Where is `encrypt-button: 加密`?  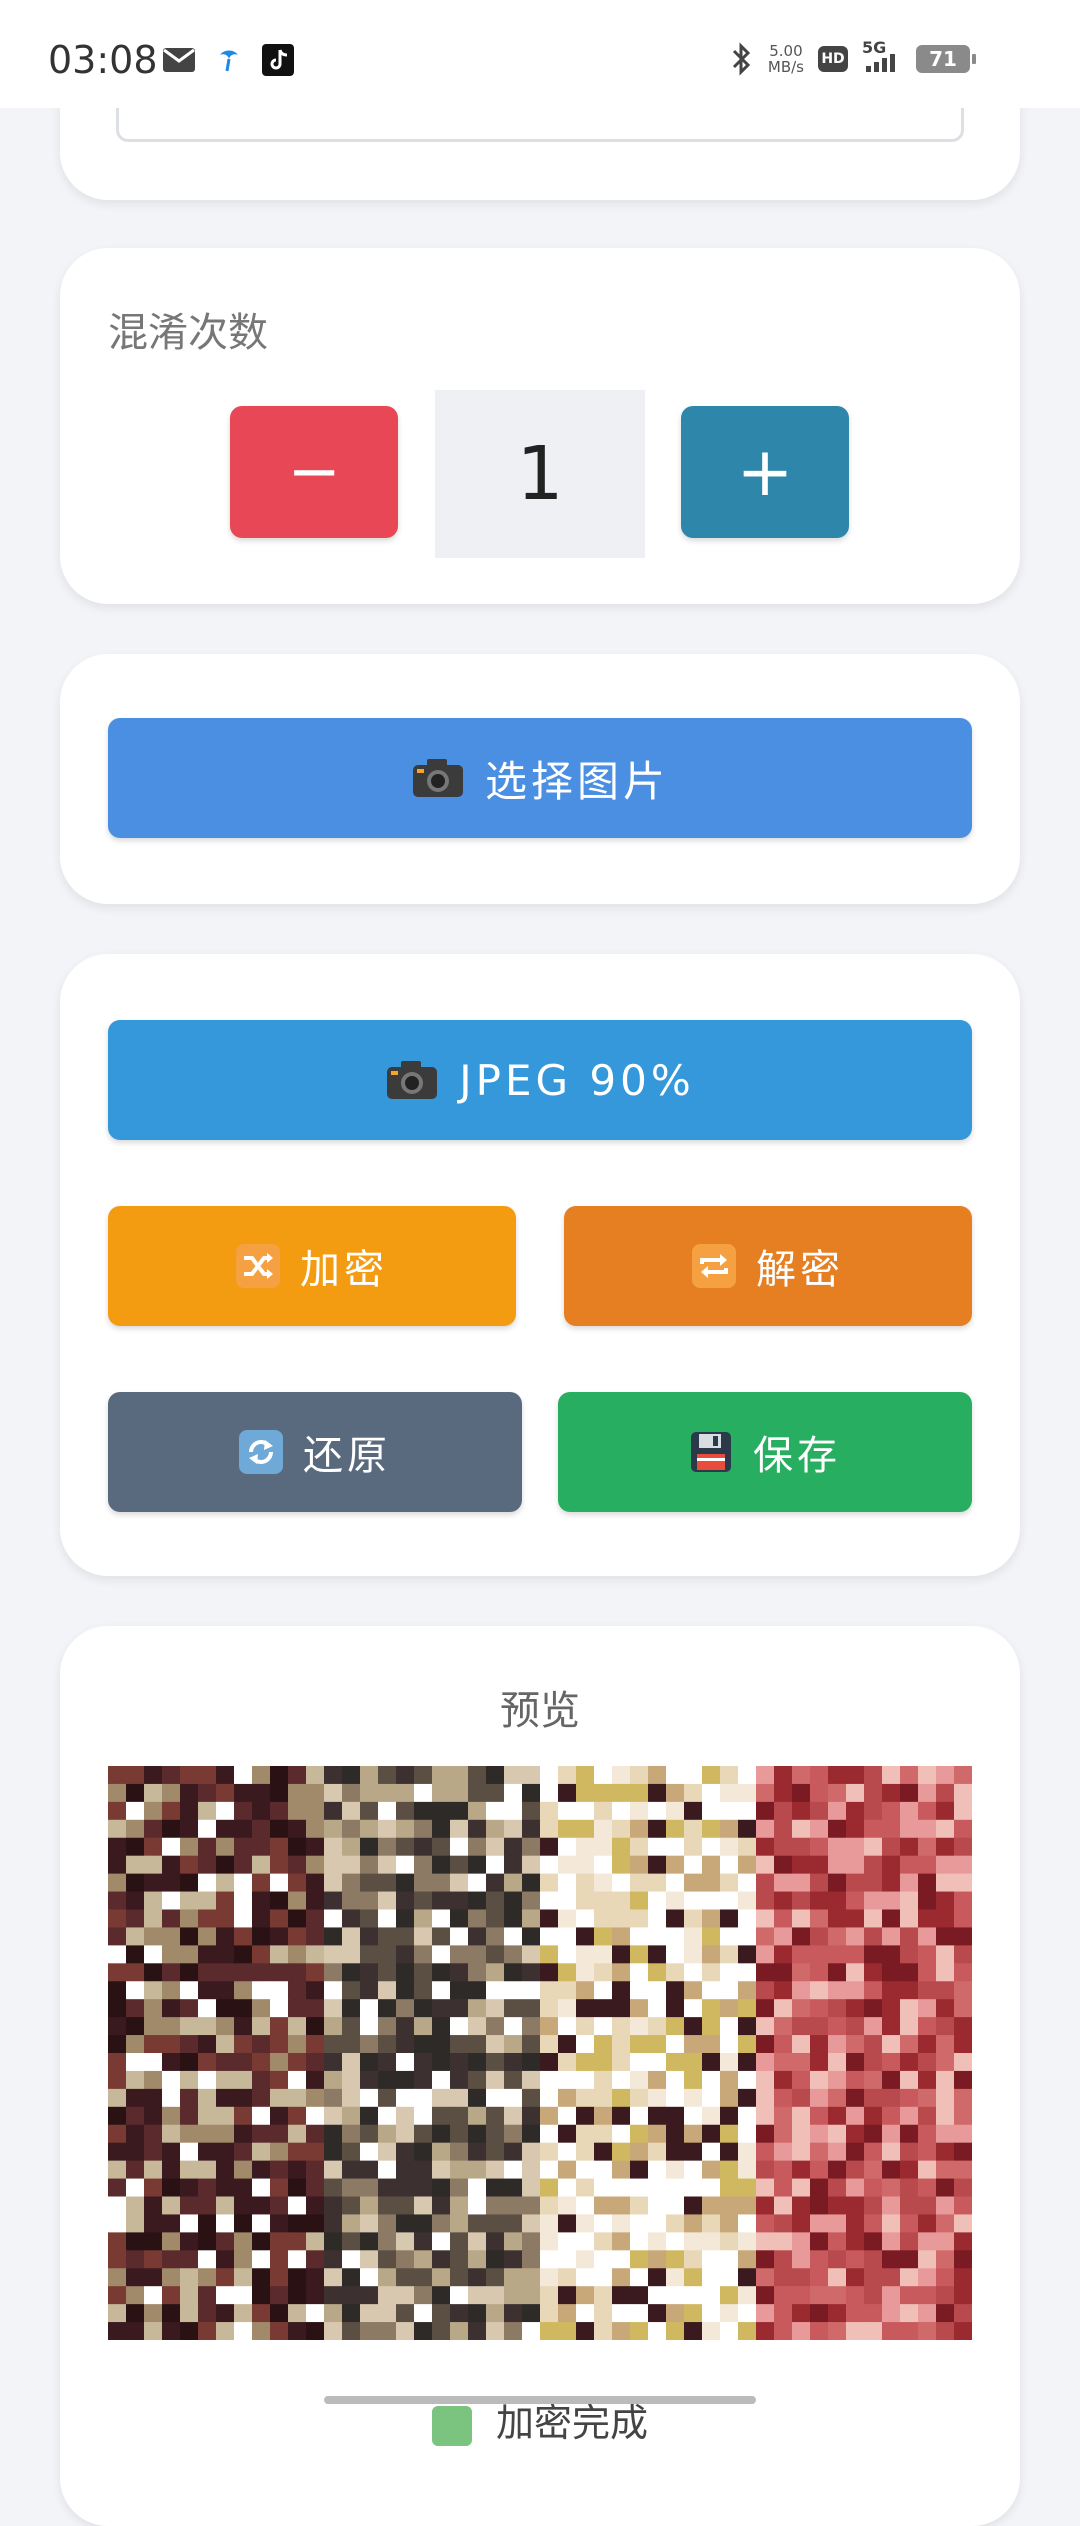 encrypt-button: 加密 is located at coordinates (312, 1266).